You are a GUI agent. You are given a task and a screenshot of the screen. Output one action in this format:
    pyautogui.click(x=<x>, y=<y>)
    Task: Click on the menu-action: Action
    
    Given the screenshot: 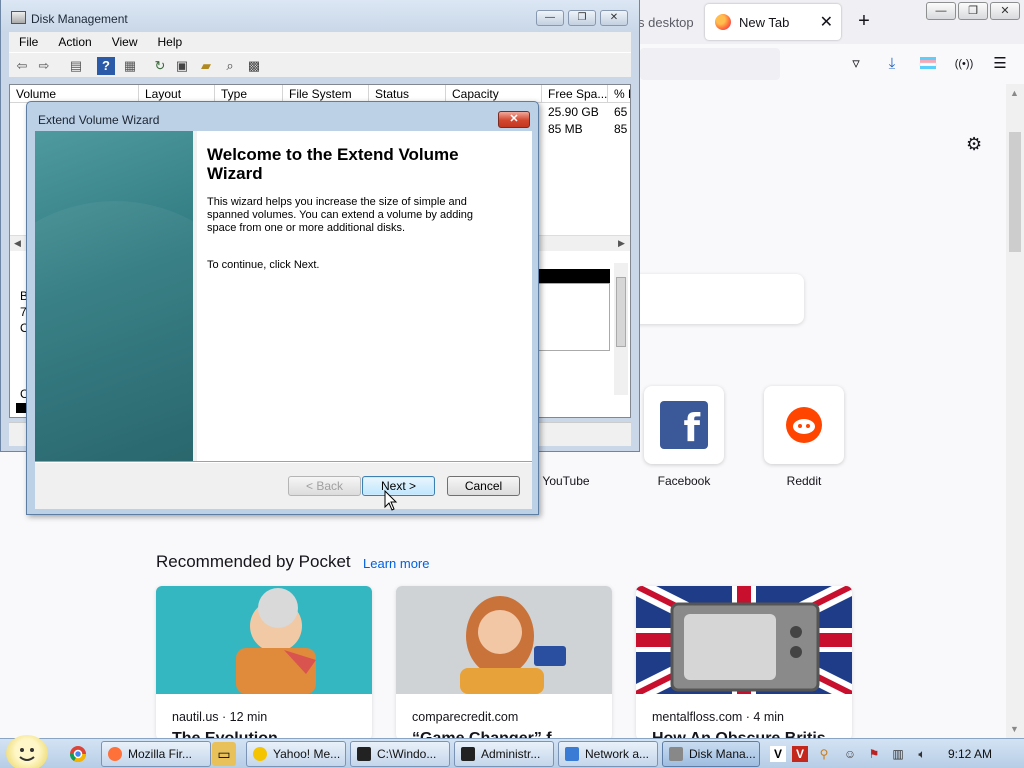 What is the action you would take?
    pyautogui.click(x=74, y=42)
    